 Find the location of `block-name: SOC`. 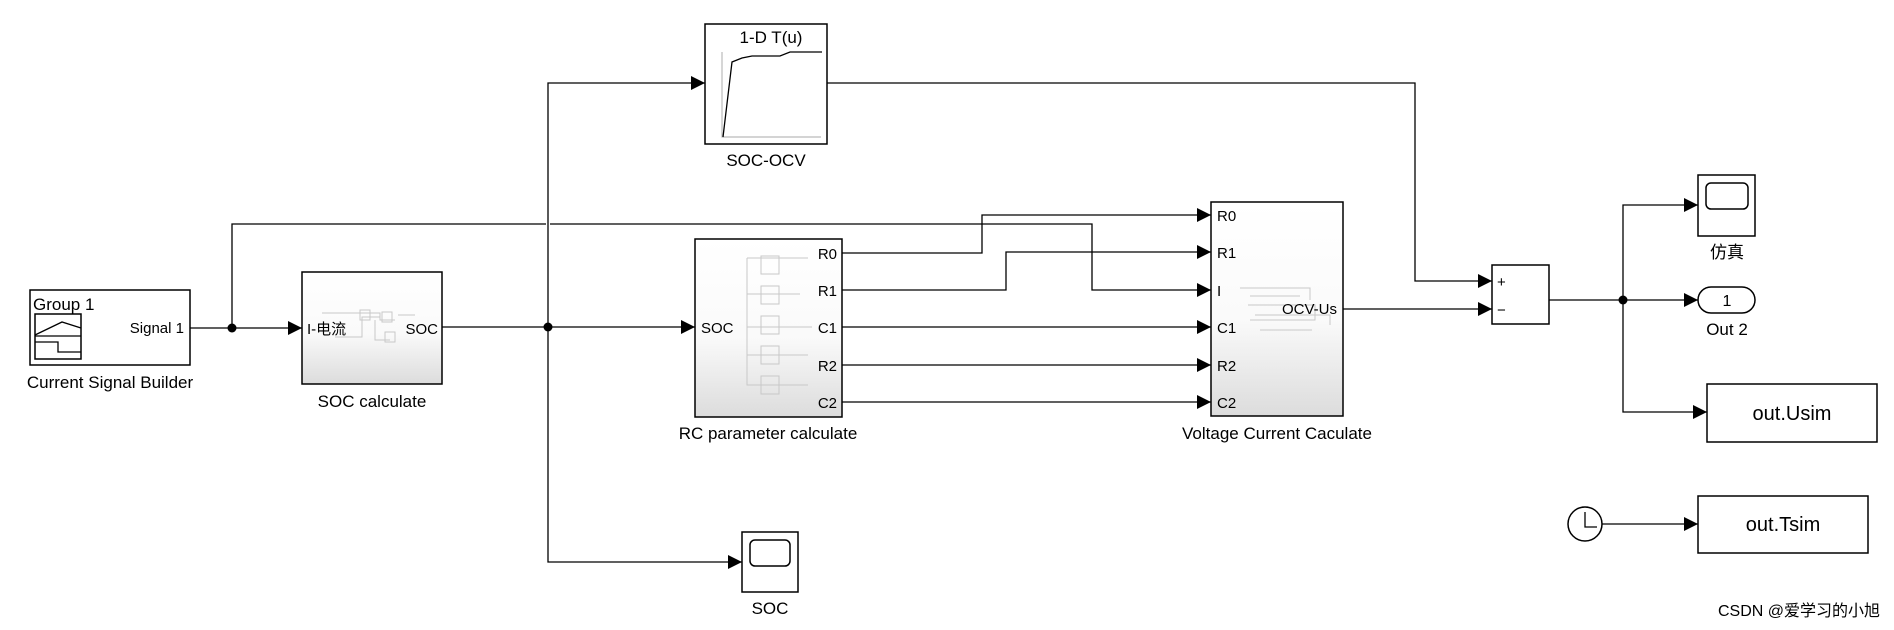

block-name: SOC is located at coordinates (770, 608).